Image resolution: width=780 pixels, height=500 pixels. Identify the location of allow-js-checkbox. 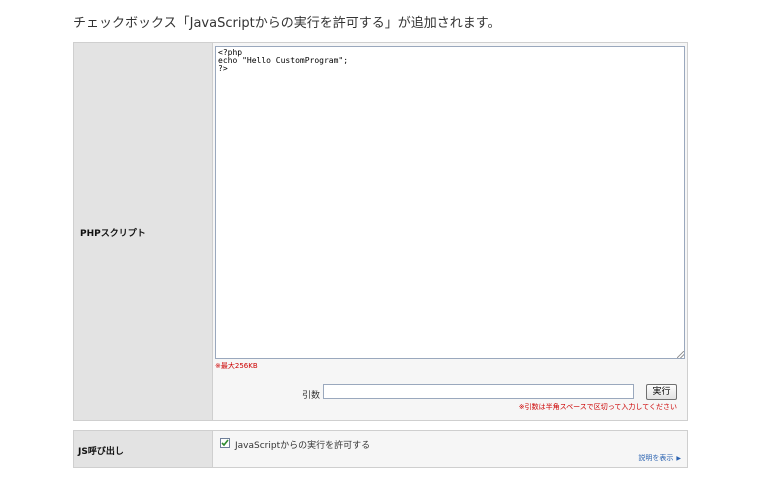
(225, 443).